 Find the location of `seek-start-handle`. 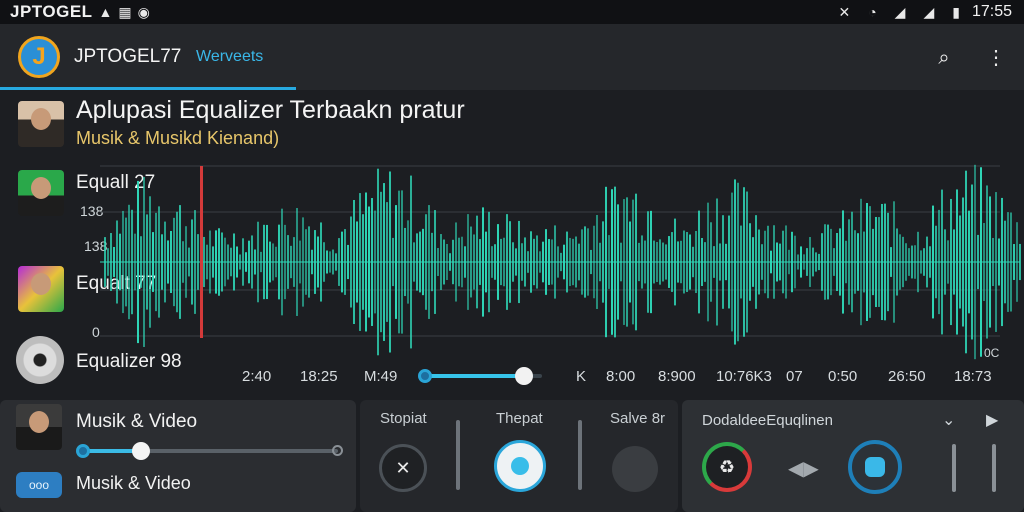

seek-start-handle is located at coordinates (425, 376).